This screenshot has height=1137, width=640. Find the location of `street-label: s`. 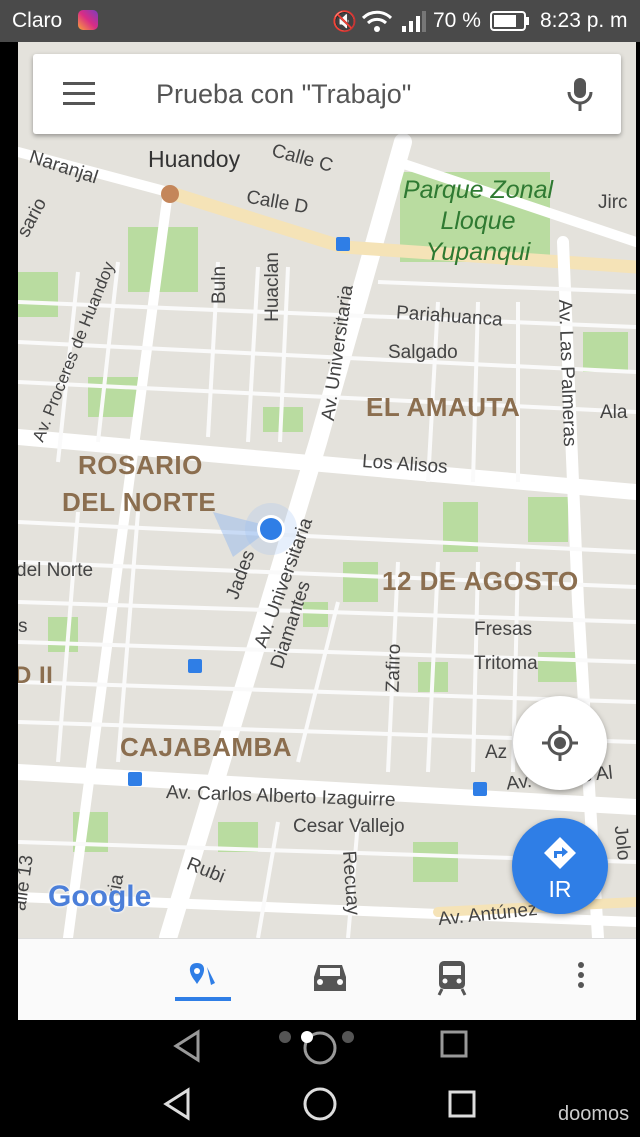

street-label: s is located at coordinates (23, 626).